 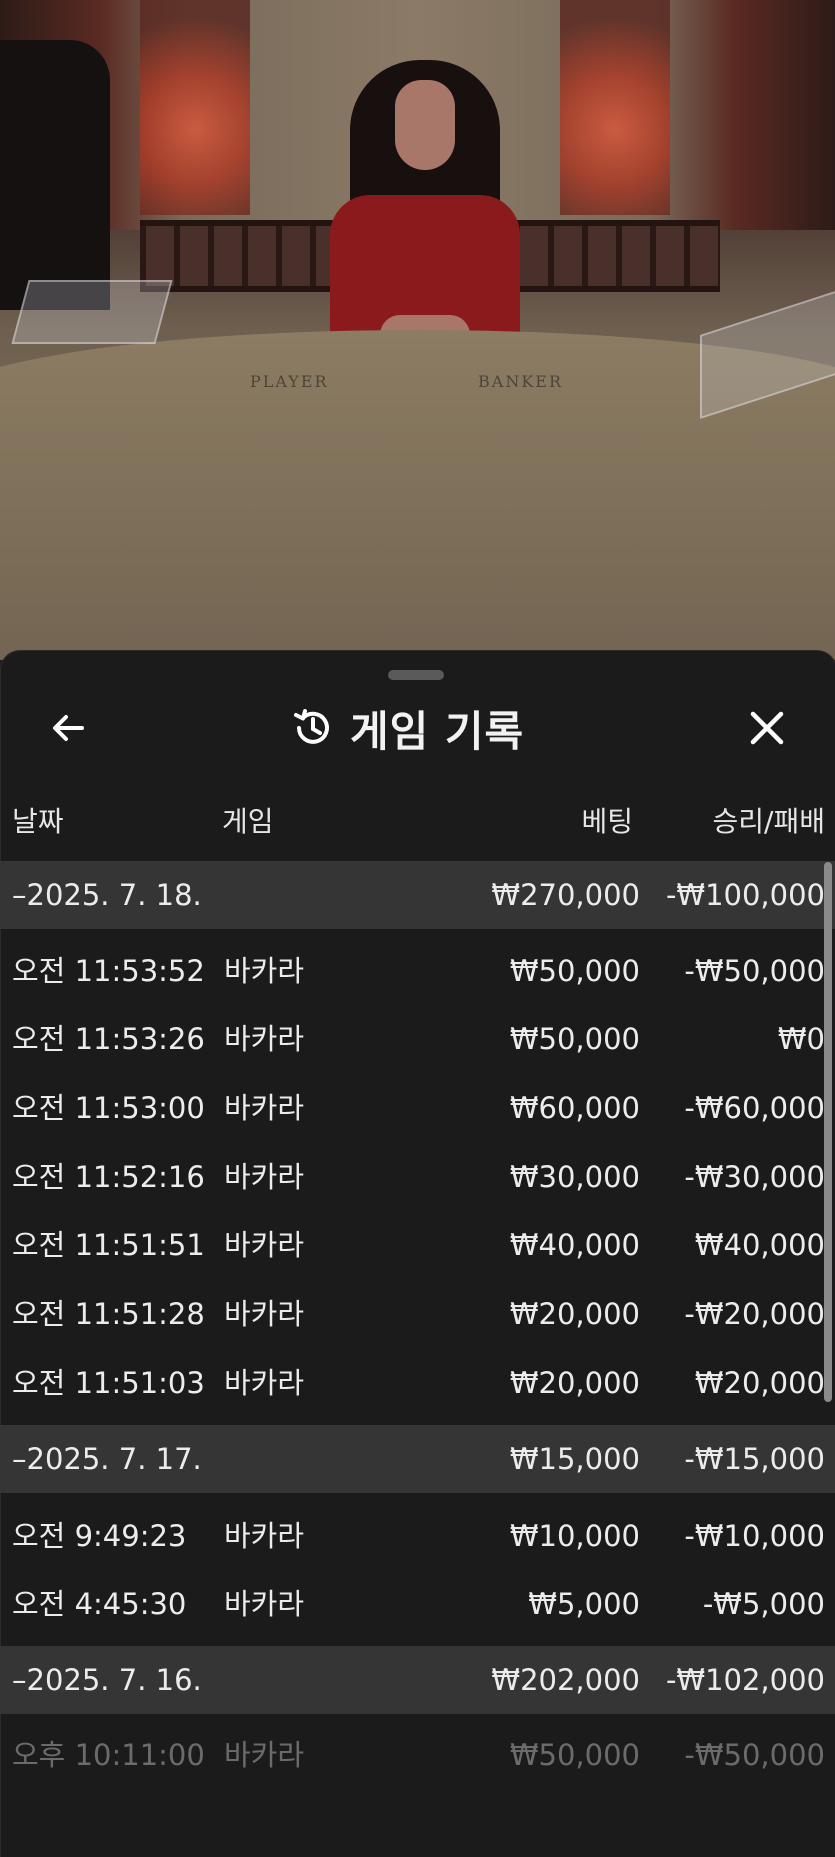 I want to click on column-header-bet: 베팅, so click(x=607, y=821).